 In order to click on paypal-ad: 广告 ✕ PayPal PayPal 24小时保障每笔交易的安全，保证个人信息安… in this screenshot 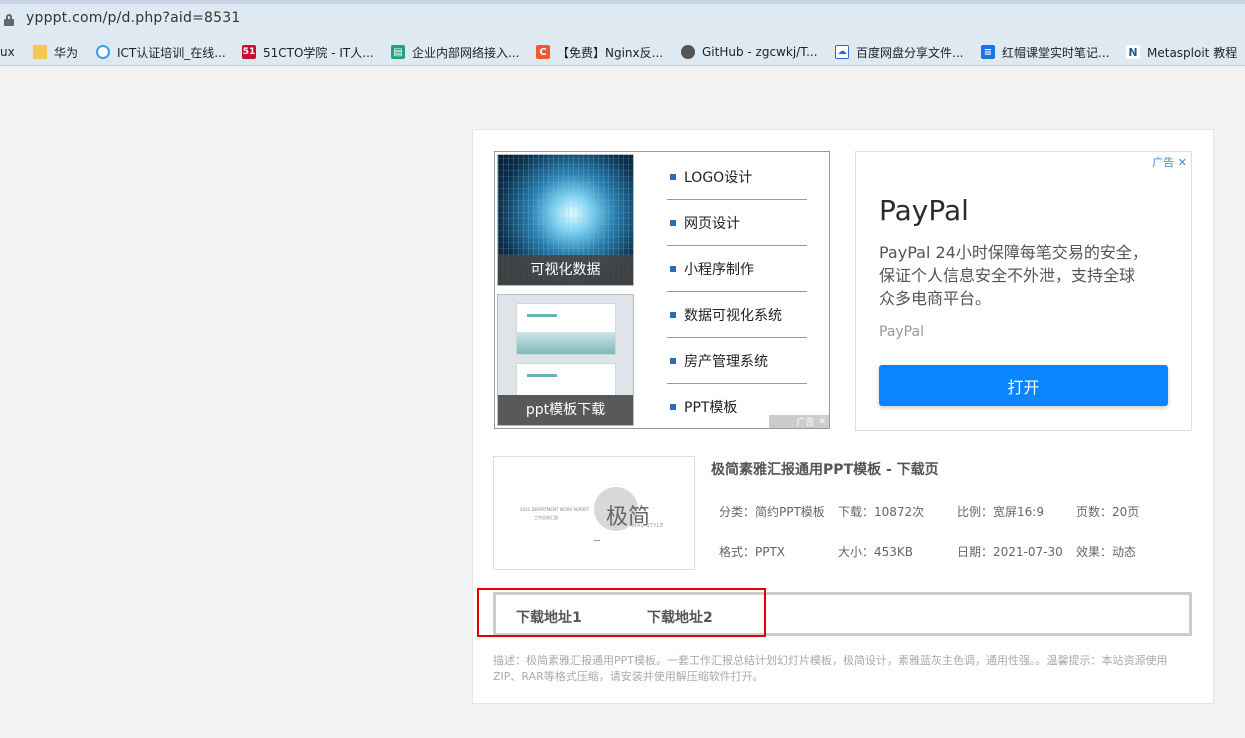, I will do `click(1023, 291)`.